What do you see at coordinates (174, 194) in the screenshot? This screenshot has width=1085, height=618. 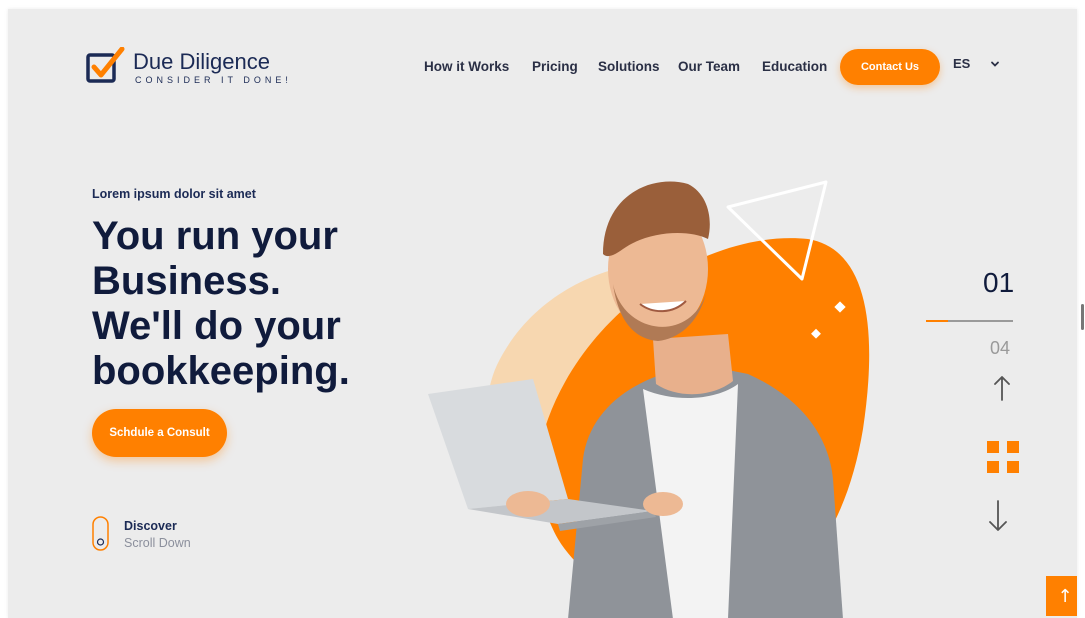 I see `hero-eyebrow: Lorem ipsum dolor sit amet` at bounding box center [174, 194].